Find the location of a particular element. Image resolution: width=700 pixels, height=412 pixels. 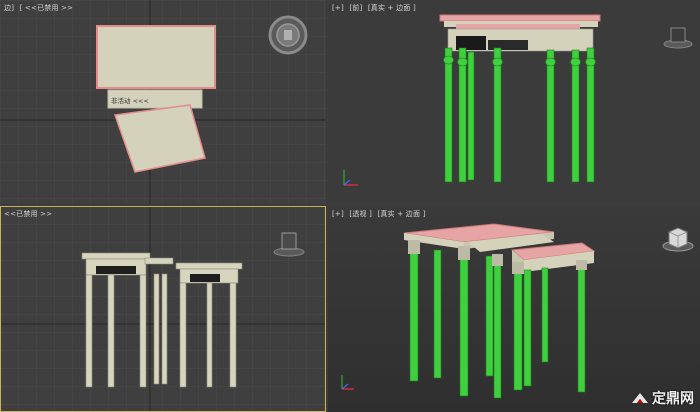

front-label-1: [前] is located at coordinates (356, 8).